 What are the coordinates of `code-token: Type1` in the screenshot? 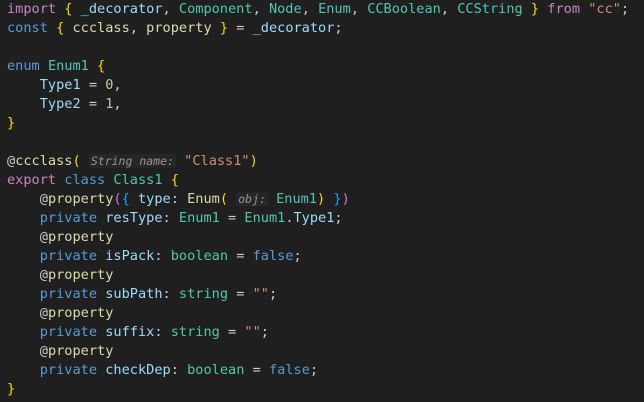 It's located at (60, 85).